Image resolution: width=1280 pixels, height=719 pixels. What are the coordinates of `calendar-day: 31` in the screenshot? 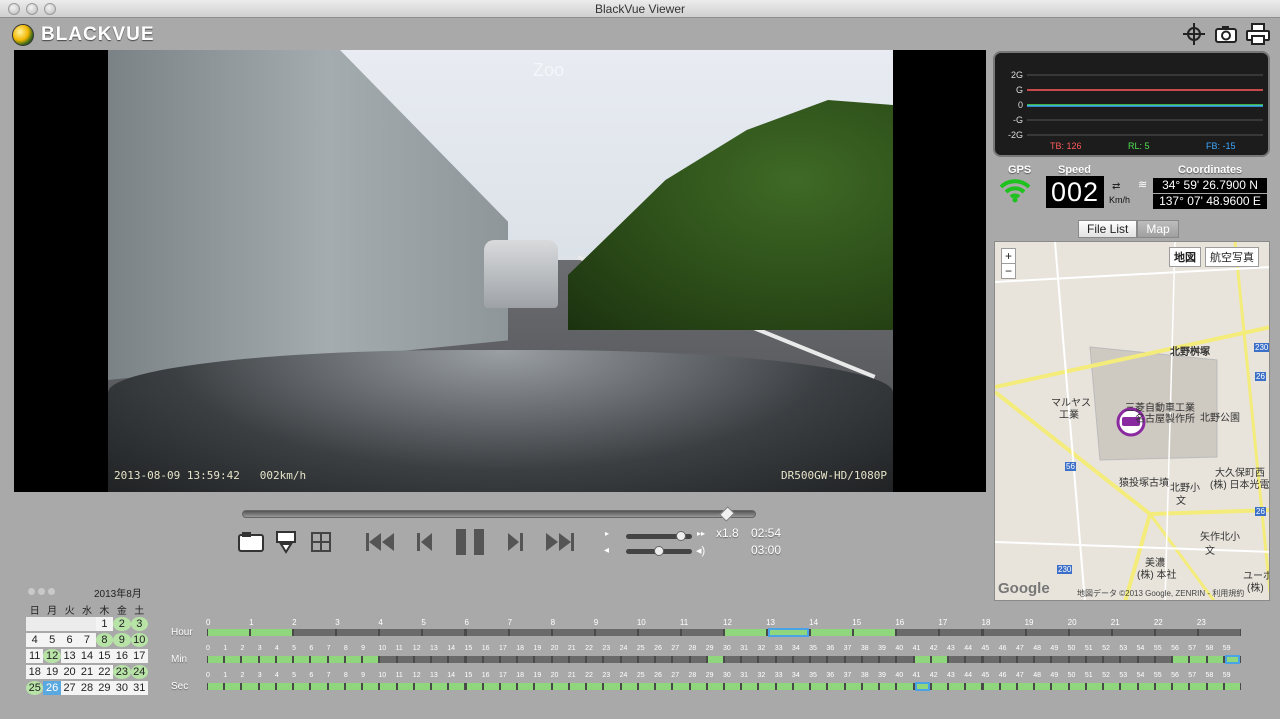 It's located at (139, 688).